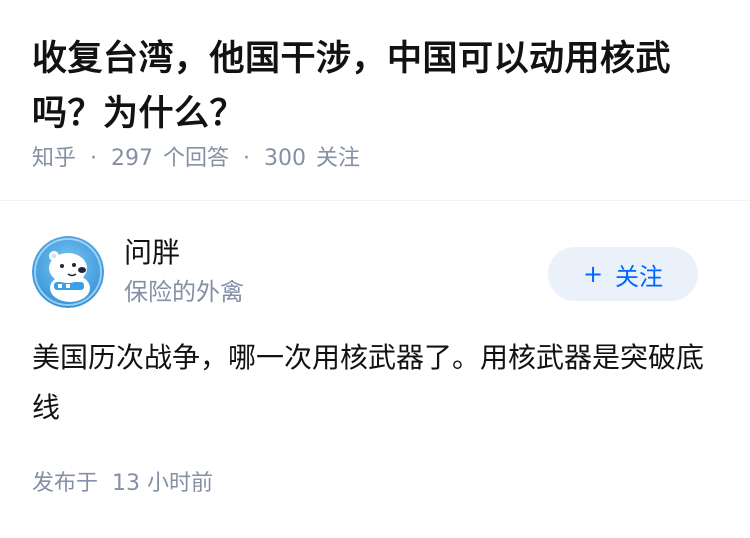 This screenshot has height=538, width=750. I want to click on polar-bear-avatar-icon, so click(68, 272).